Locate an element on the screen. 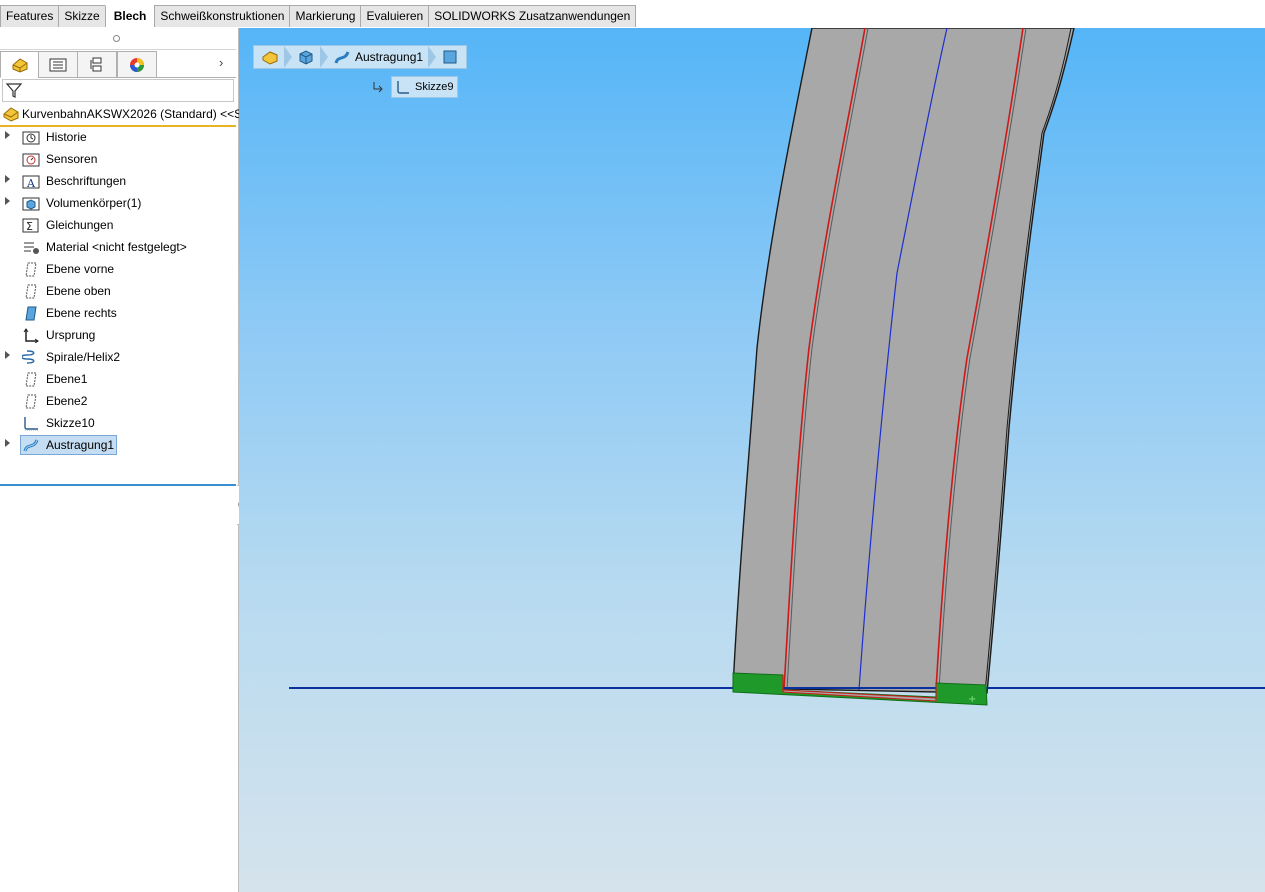  tree-root-label: KurvenbahnAKSWX2026 (Standard) <<St is located at coordinates (134, 114).